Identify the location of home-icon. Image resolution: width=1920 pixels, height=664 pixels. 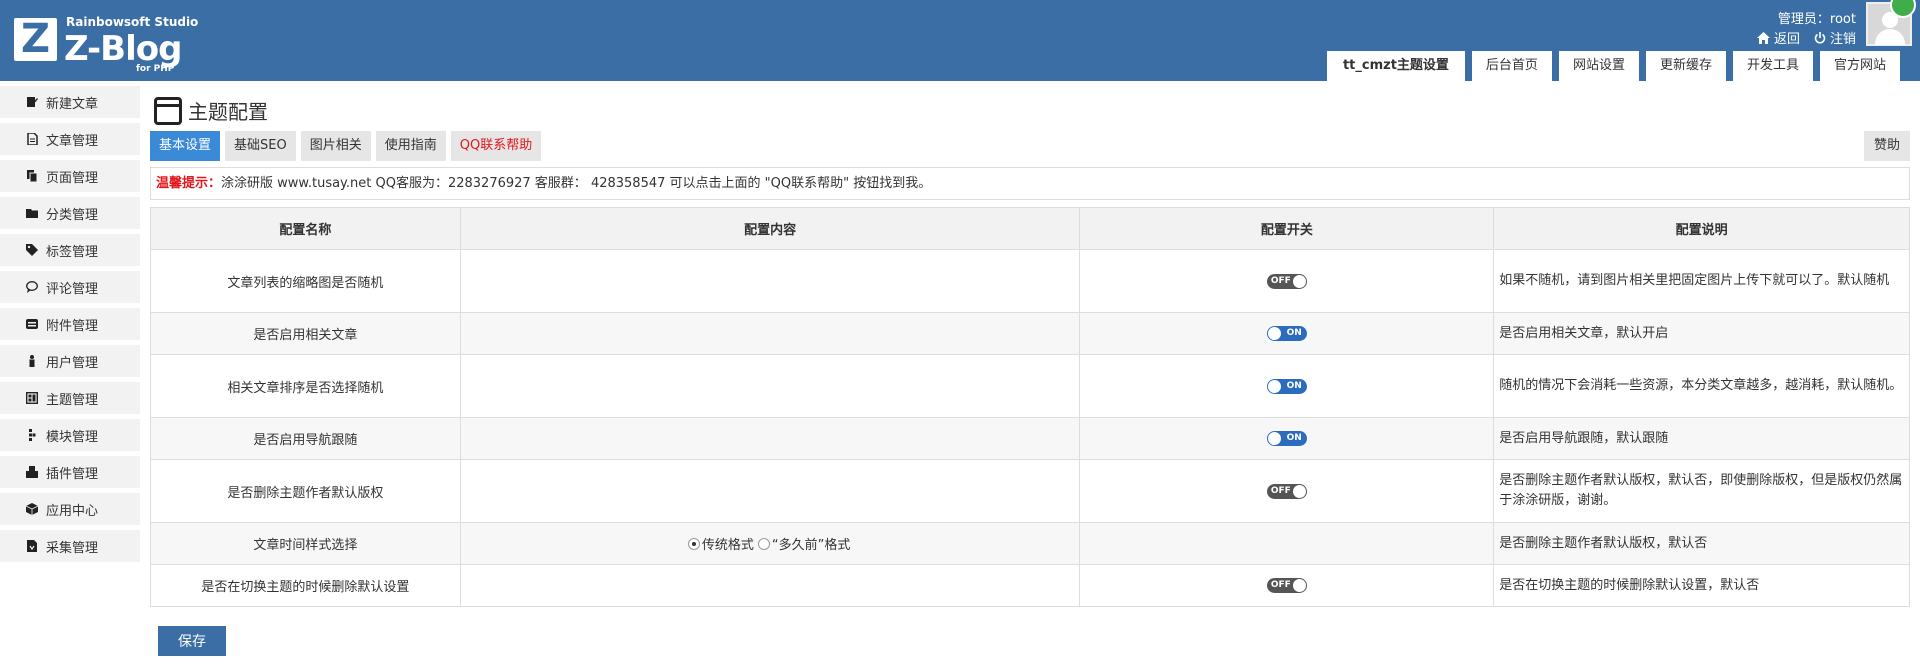
(1763, 37).